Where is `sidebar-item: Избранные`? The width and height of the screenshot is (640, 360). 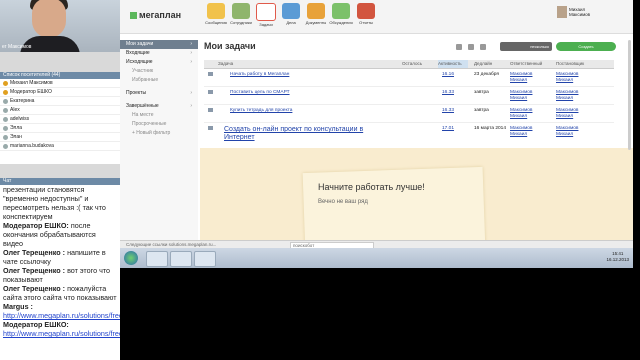 sidebar-item: Избранные is located at coordinates (159, 80).